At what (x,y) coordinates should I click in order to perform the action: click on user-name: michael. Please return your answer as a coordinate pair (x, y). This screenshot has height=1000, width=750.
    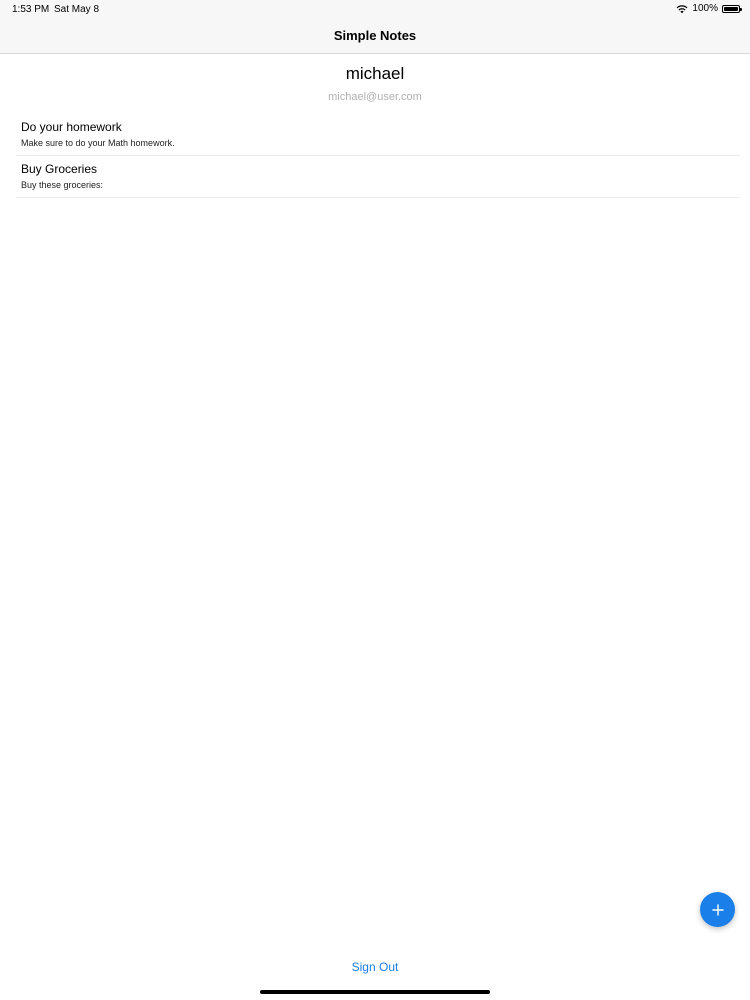
    Looking at the image, I should click on (375, 73).